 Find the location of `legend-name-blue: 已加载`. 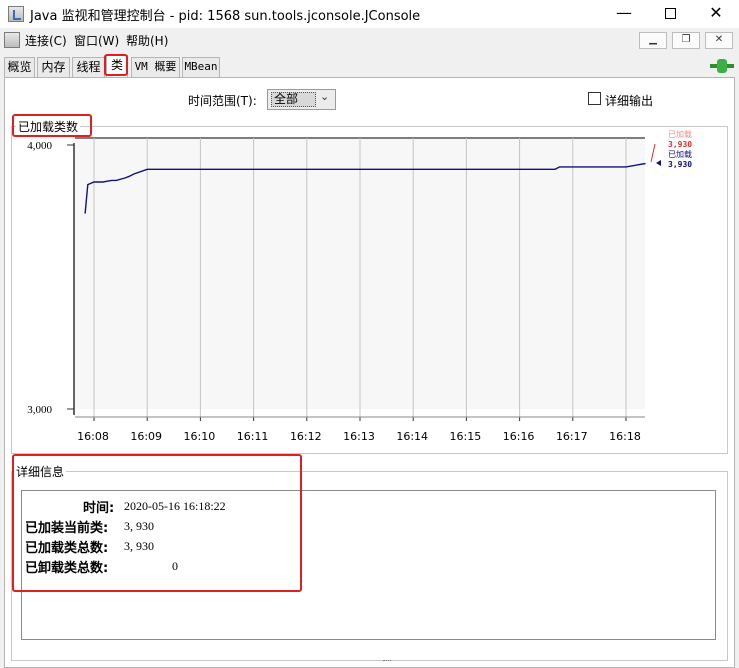

legend-name-blue: 已加载 is located at coordinates (680, 154).